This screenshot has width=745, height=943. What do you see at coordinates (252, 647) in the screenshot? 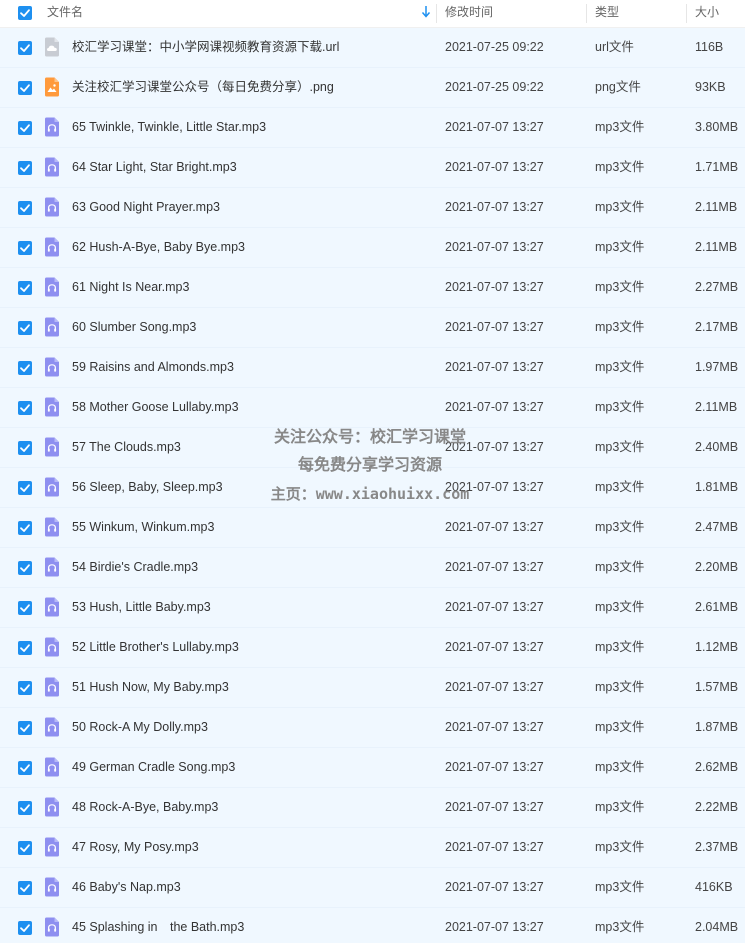
I see `file-name: 52 Little Brother's Lullaby.mp3` at bounding box center [252, 647].